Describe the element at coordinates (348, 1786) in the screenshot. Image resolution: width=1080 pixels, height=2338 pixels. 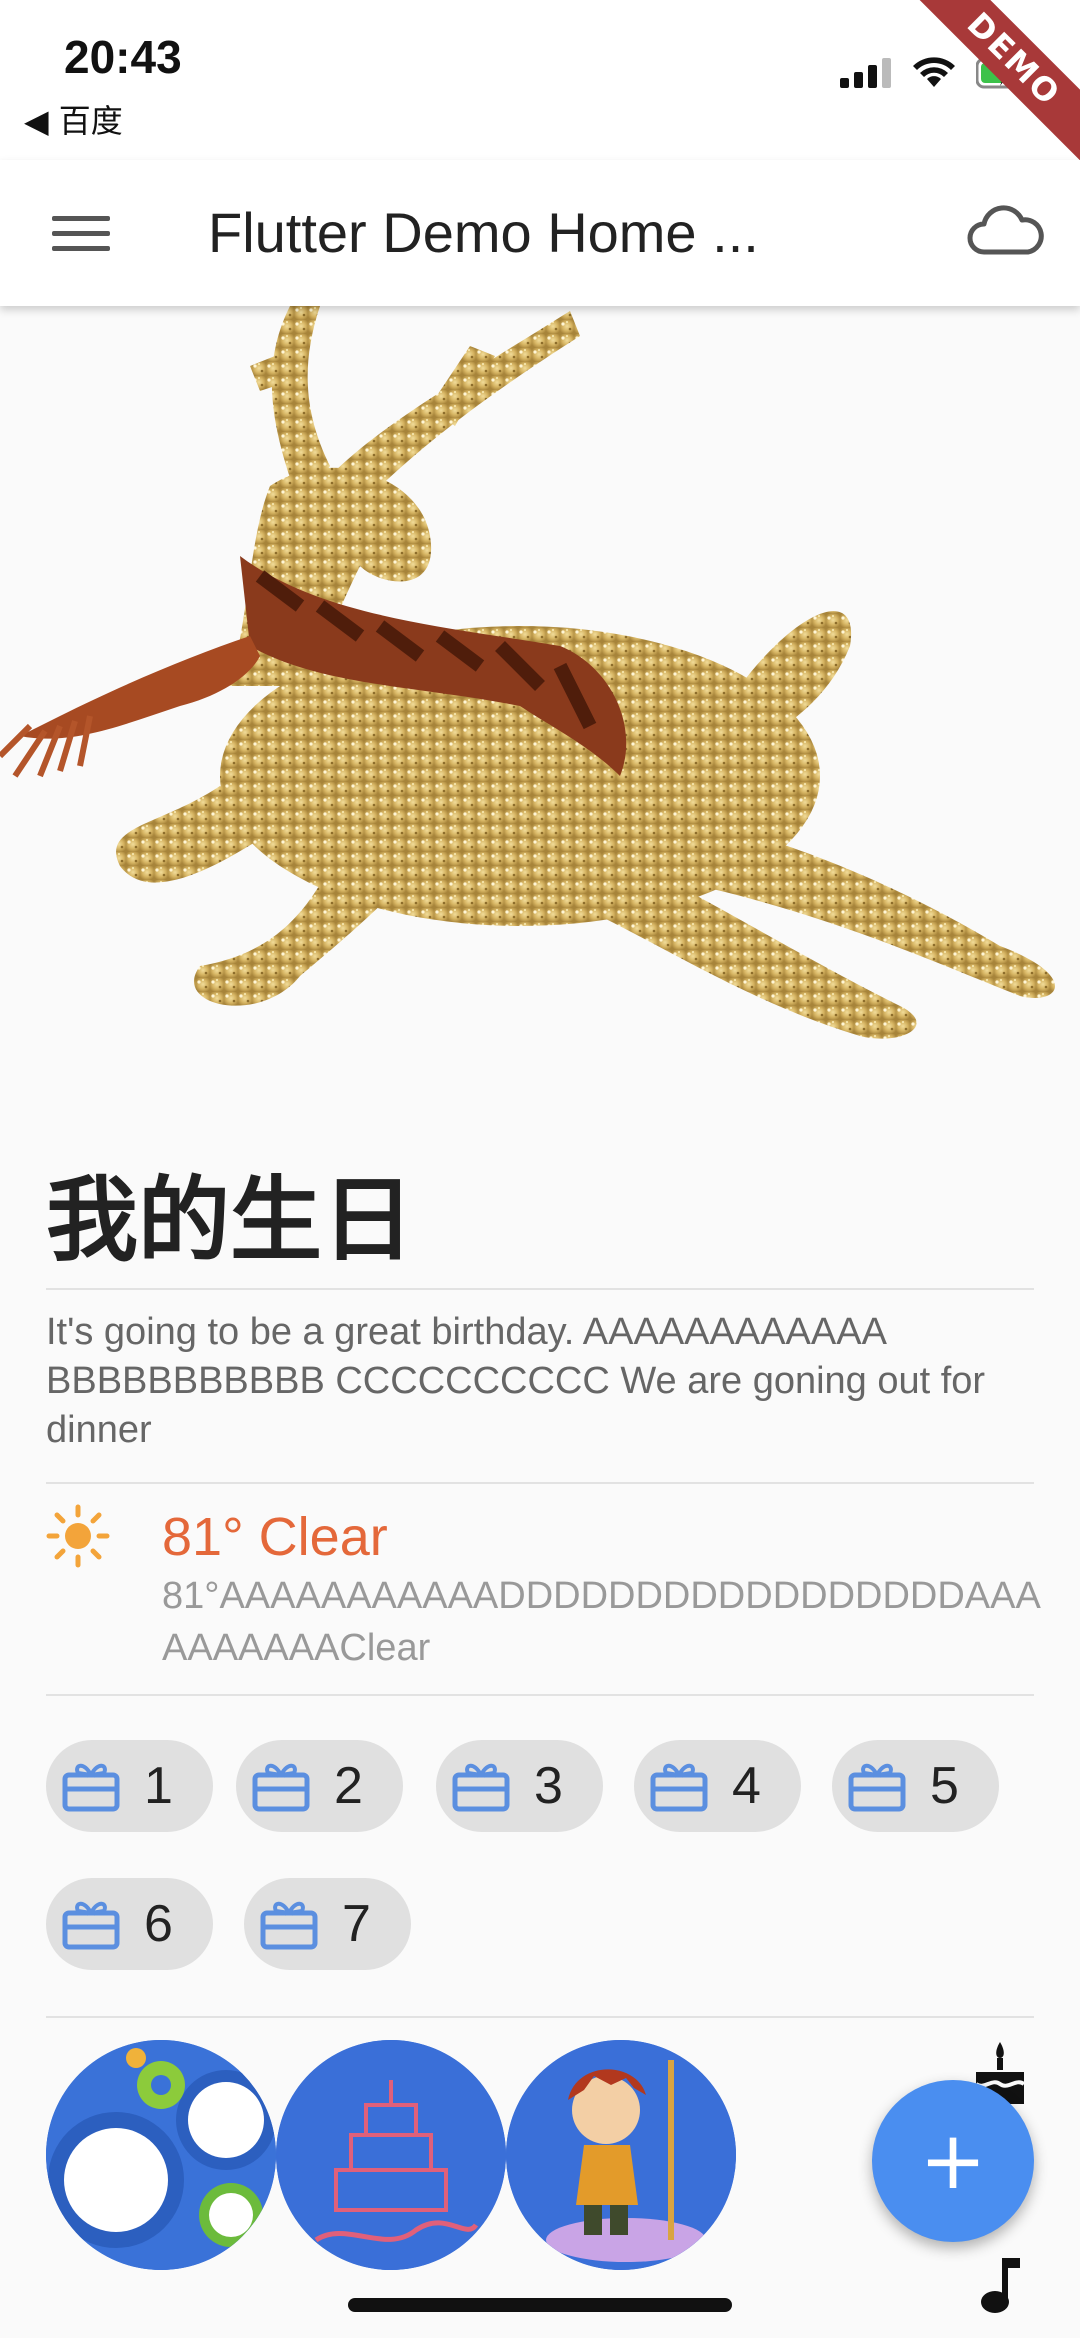
I see `chip-label: 2` at that location.